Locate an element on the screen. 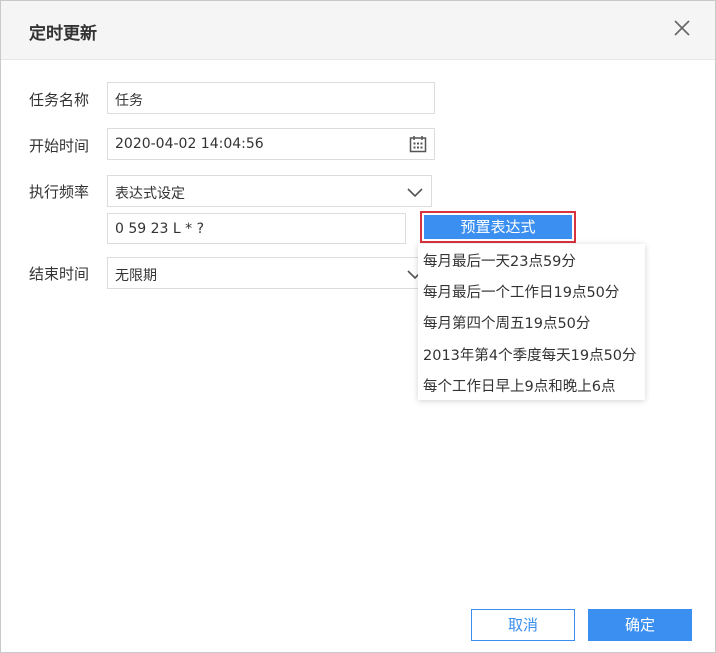 Image resolution: width=716 pixels, height=653 pixels. cancel-button: 取消 is located at coordinates (523, 625).